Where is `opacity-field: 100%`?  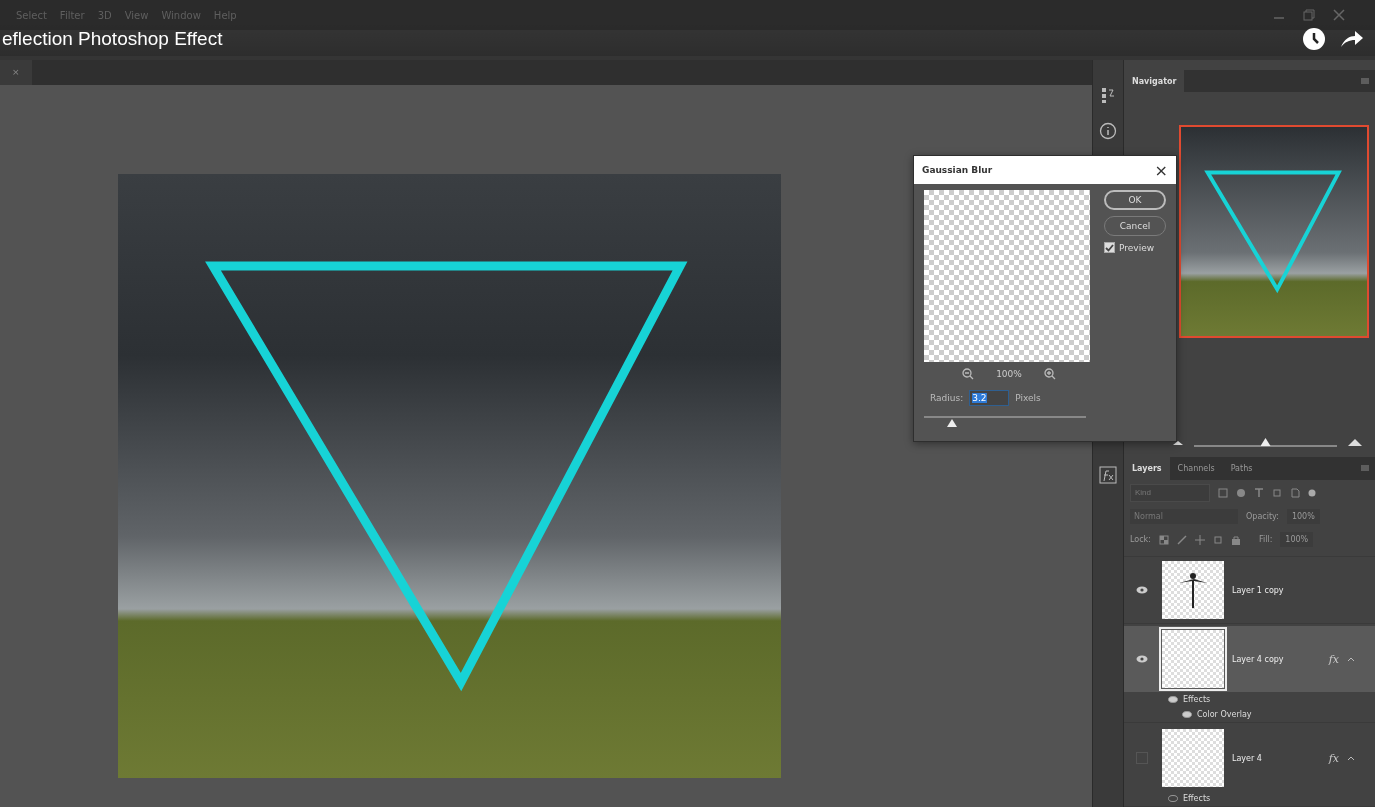 opacity-field: 100% is located at coordinates (1303, 516).